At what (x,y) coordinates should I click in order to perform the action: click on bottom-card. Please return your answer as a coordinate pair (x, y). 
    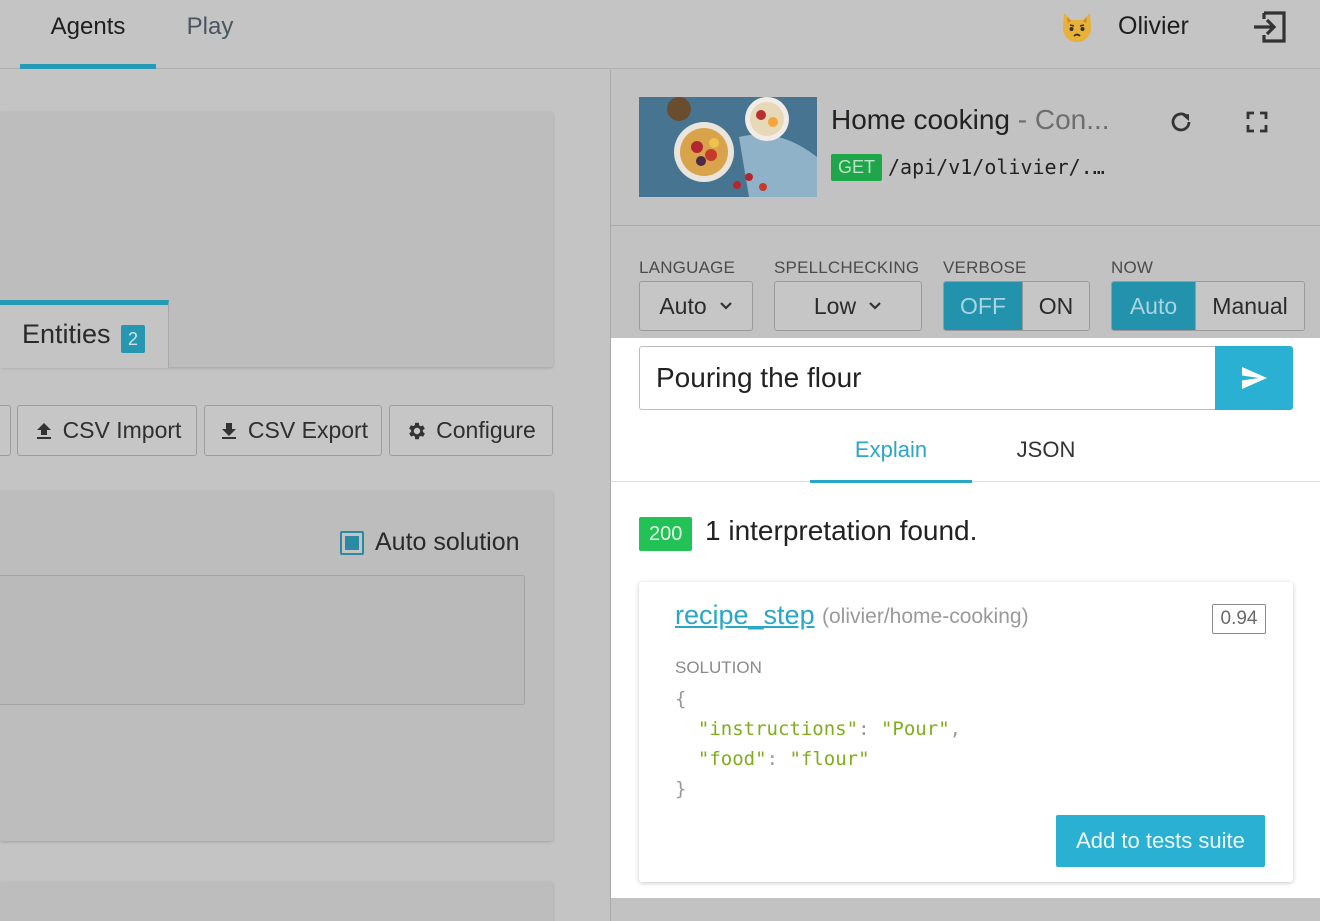
    Looking at the image, I should click on (276, 901).